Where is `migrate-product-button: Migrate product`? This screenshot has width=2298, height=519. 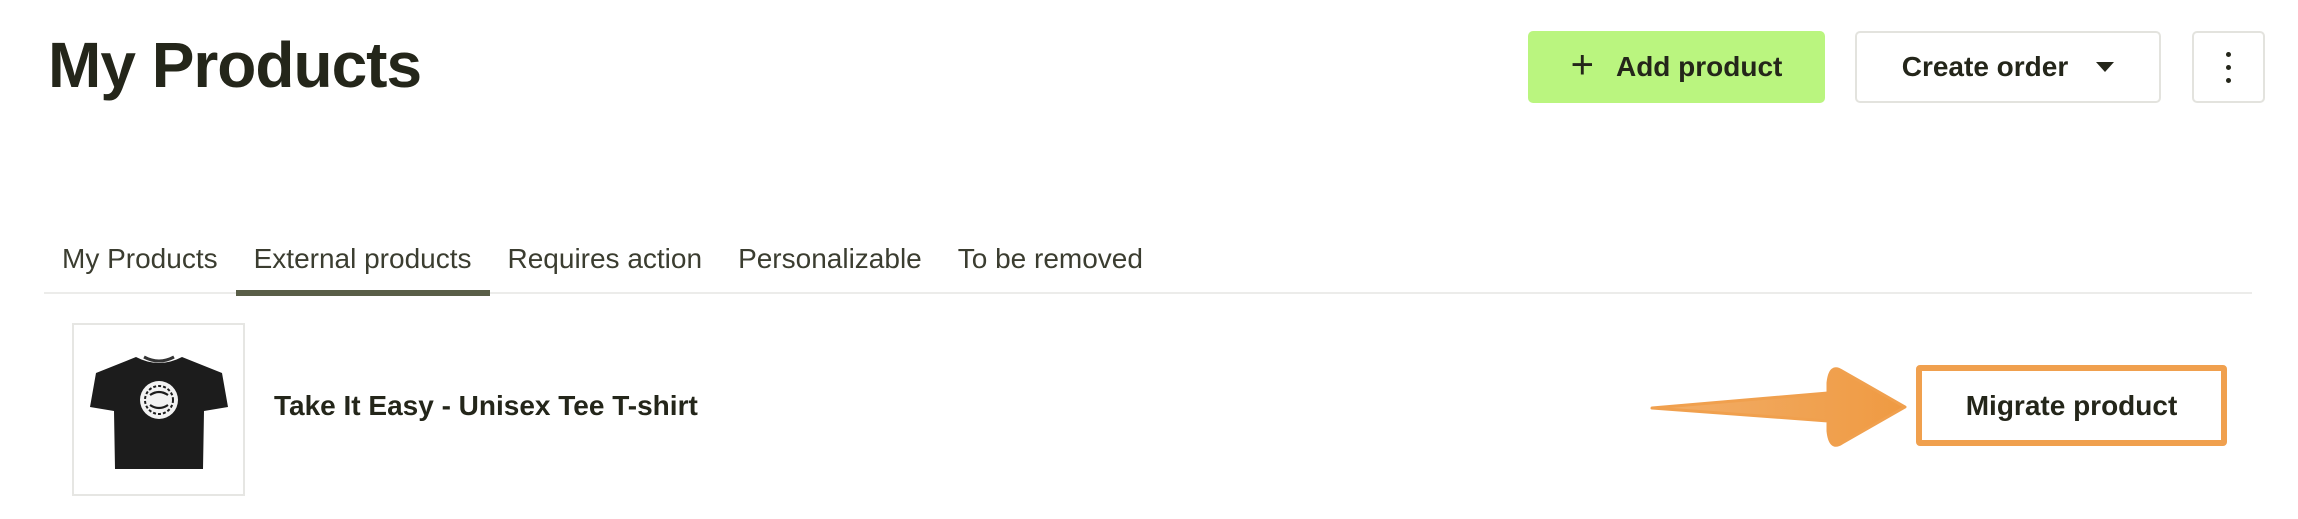
migrate-product-button: Migrate product is located at coordinates (2071, 405).